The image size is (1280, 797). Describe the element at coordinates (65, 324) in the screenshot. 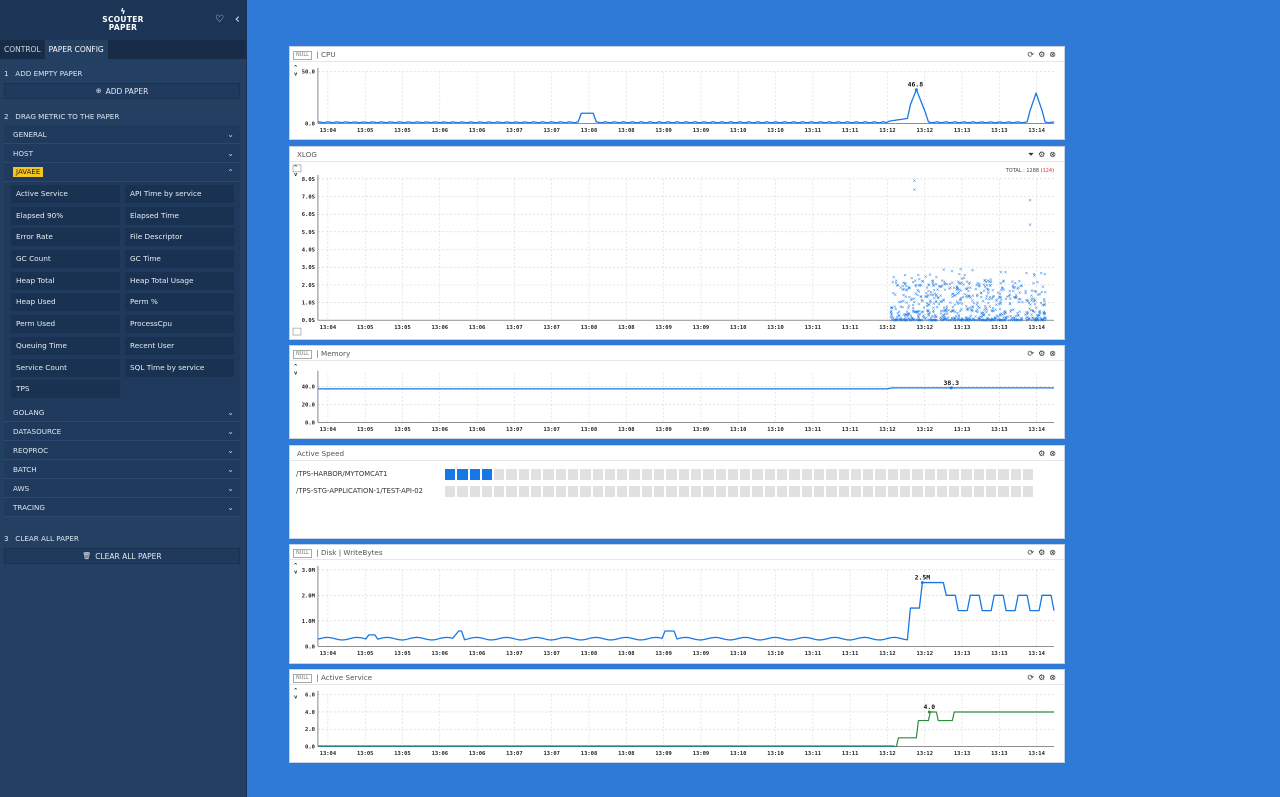

I see `metric-item: Perm Used` at that location.